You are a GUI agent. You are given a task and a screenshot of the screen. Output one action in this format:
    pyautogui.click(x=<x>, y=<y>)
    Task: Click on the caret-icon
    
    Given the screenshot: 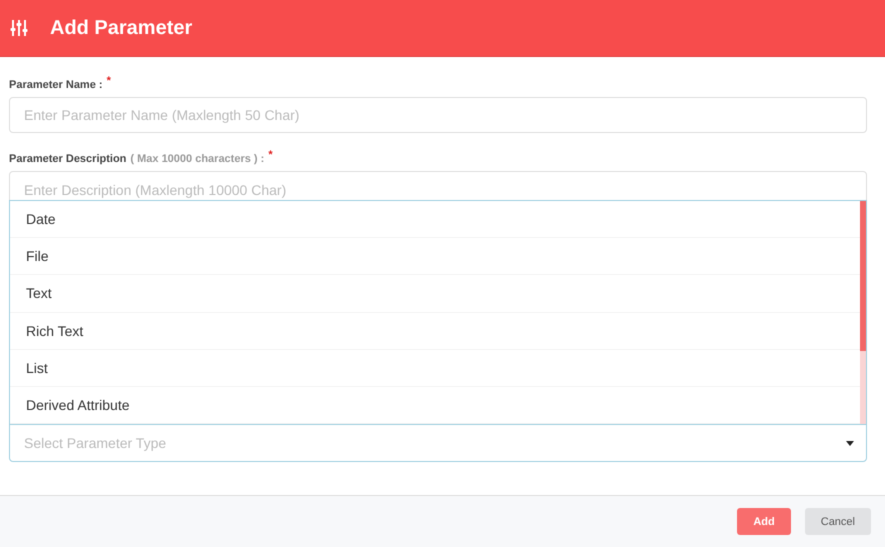 What is the action you would take?
    pyautogui.click(x=850, y=443)
    